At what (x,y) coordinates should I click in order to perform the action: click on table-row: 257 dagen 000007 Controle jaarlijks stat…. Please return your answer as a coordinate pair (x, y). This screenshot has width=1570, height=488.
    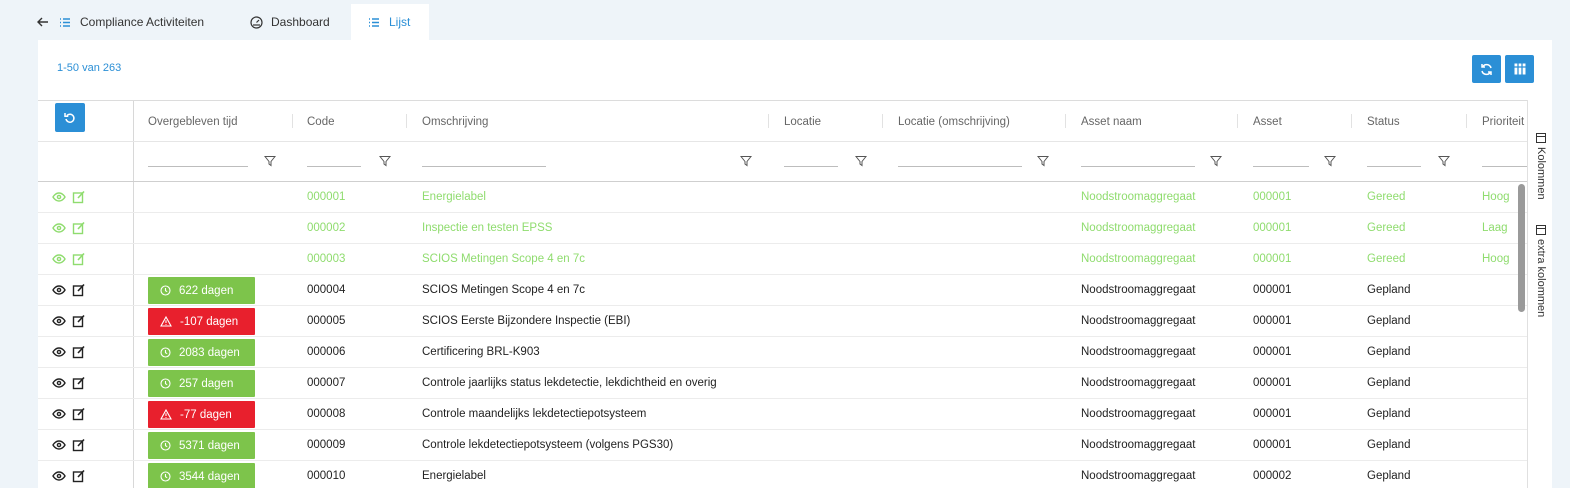
    Looking at the image, I should click on (783, 383).